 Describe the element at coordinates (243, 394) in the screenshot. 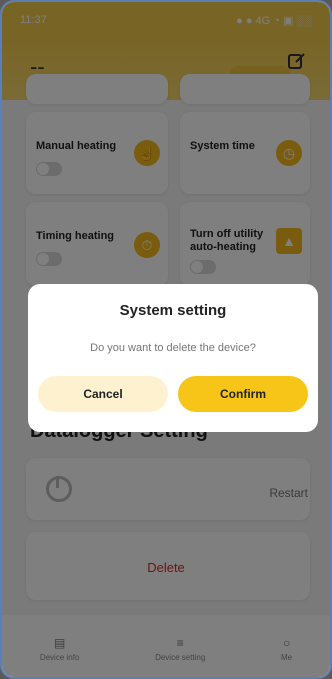

I see `confirm-button: Confirm` at that location.